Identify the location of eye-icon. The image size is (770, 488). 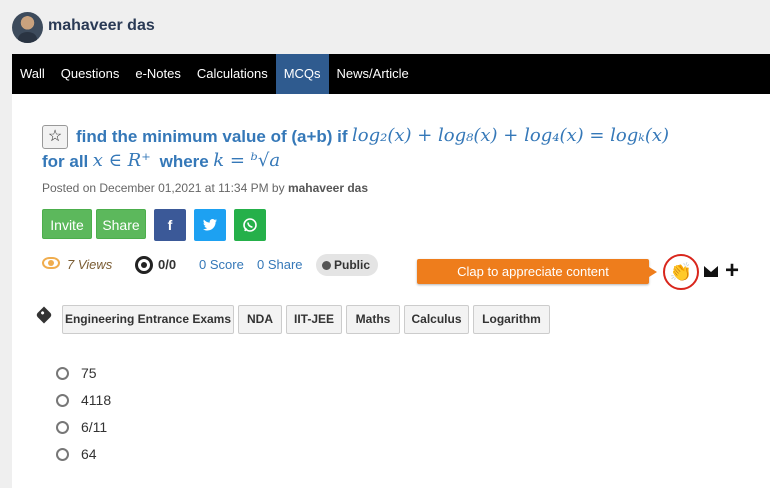
(51, 263).